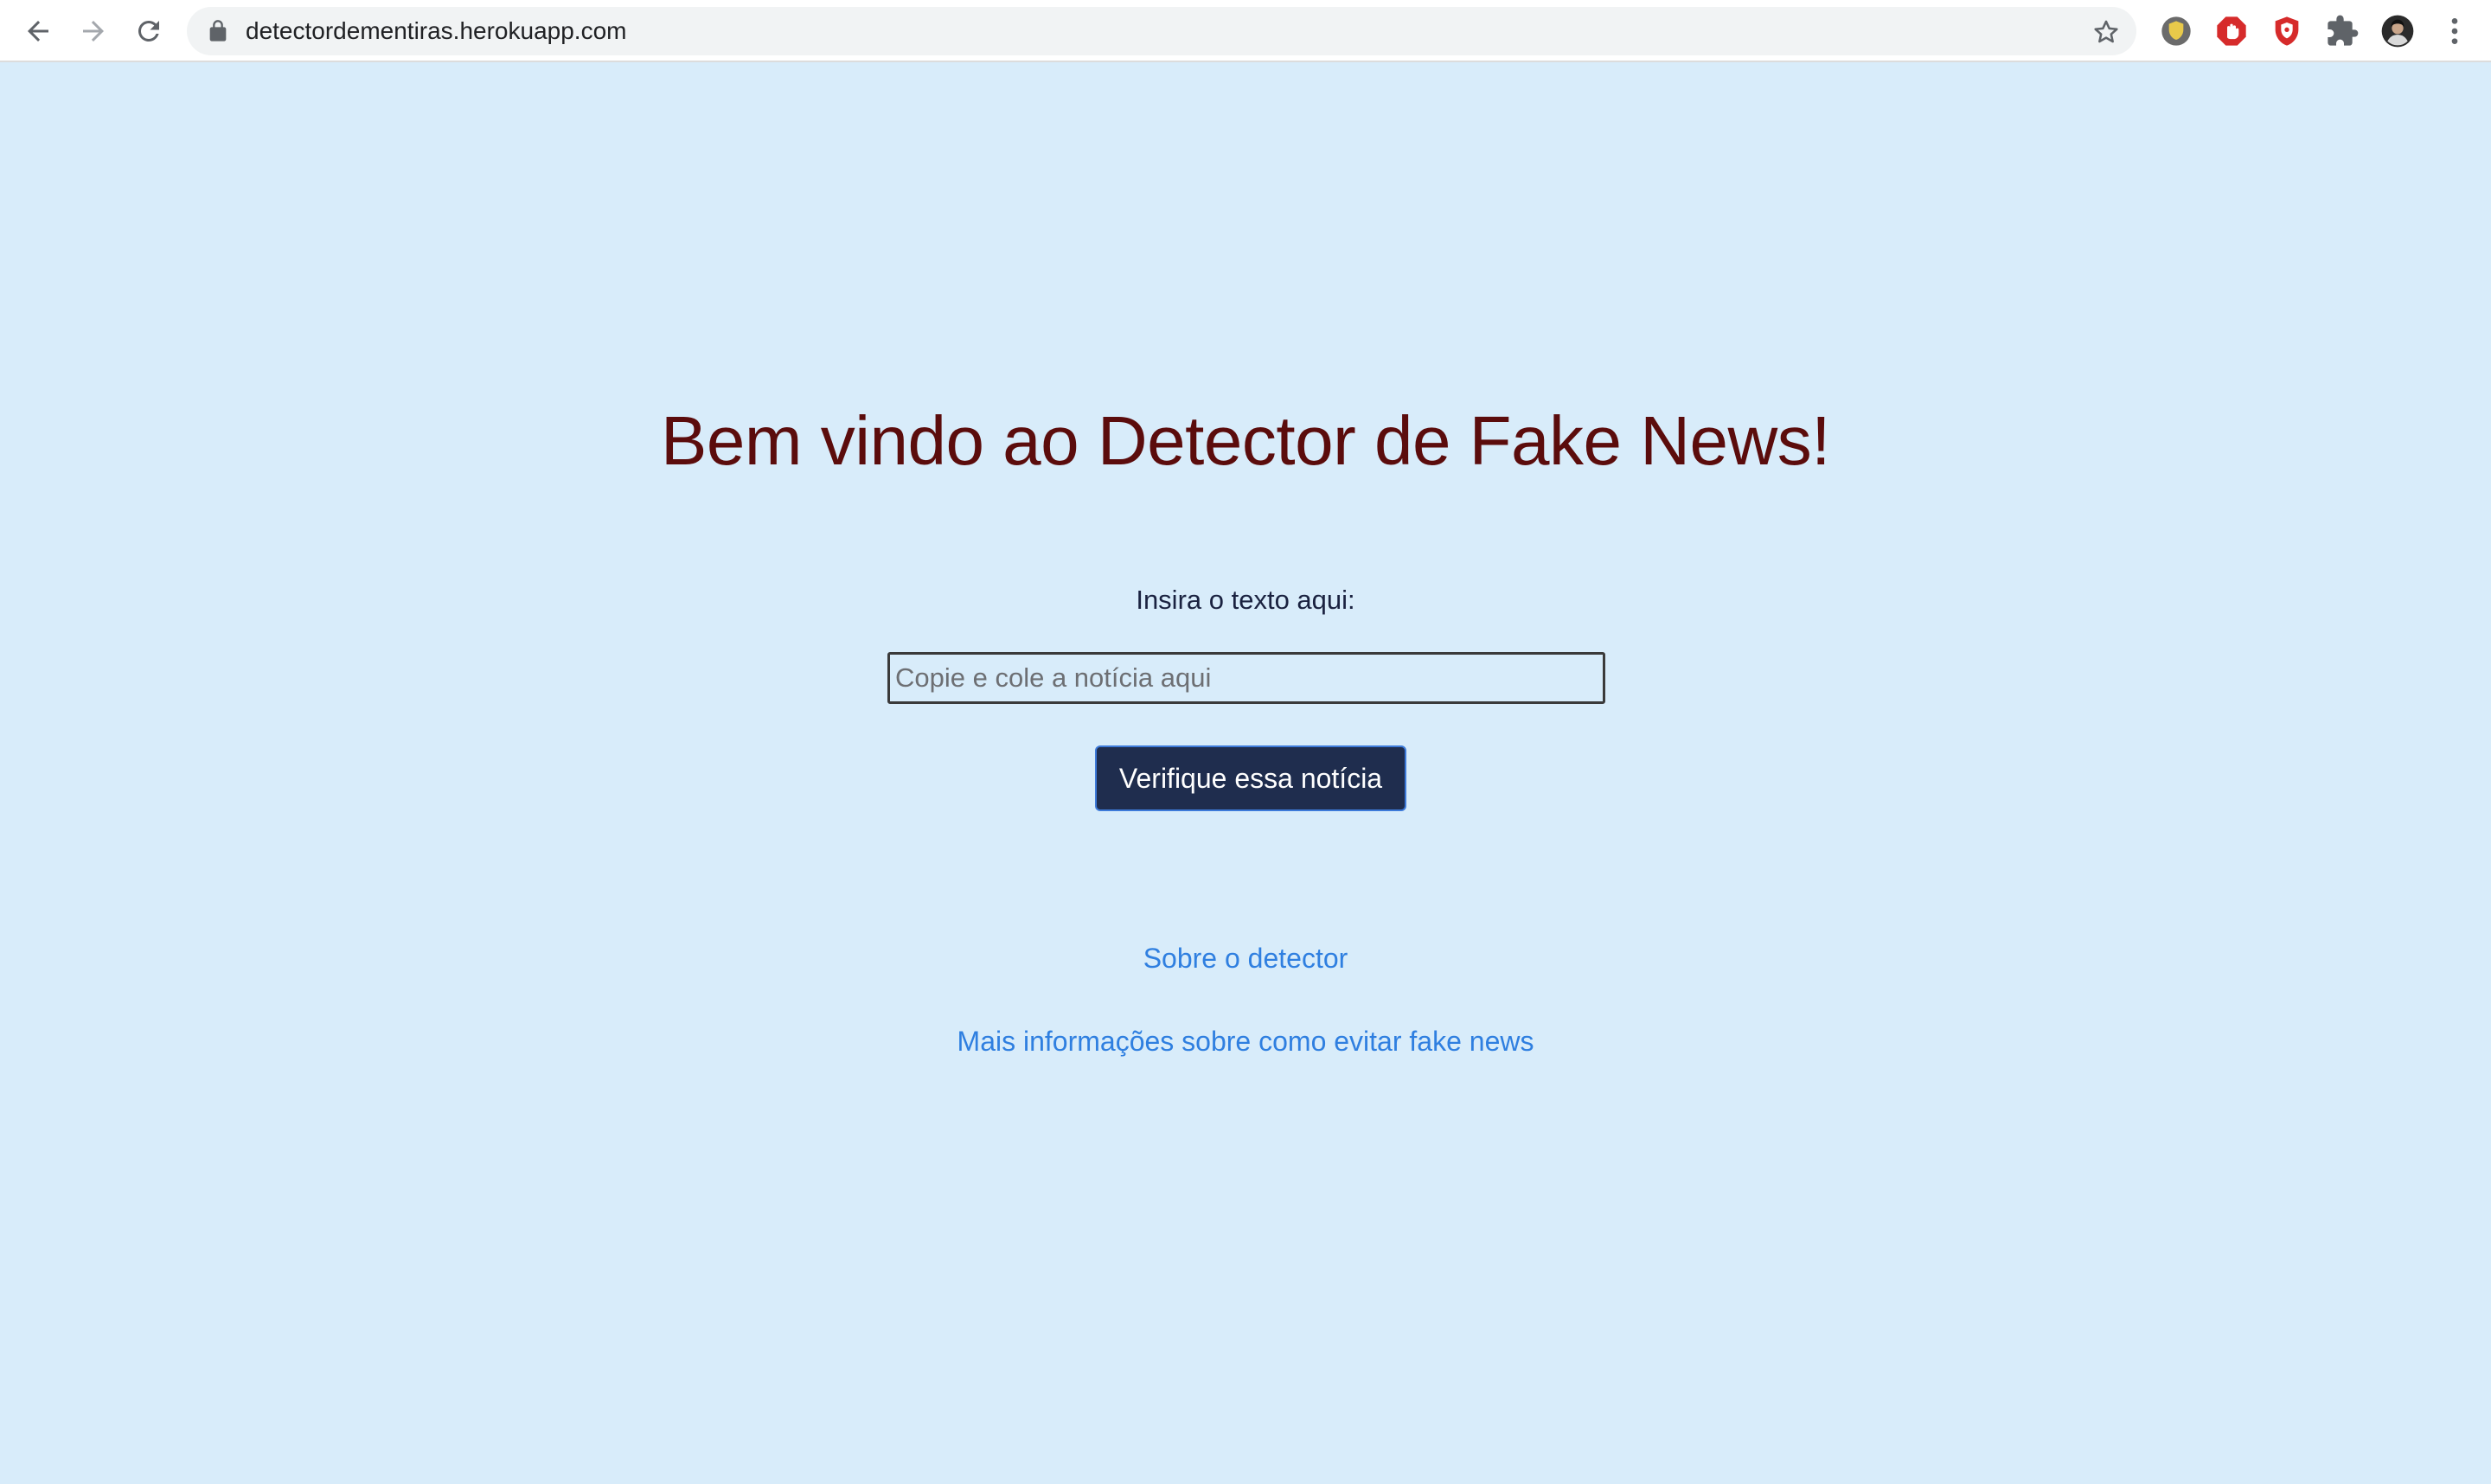  I want to click on red-shield-extension-icon, so click(2287, 31).